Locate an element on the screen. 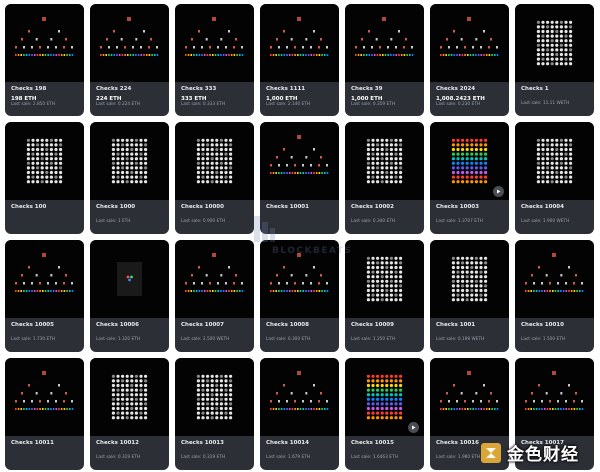  nft-card: Checks 10009 Last sale: 1.250 ETH is located at coordinates (384, 296).